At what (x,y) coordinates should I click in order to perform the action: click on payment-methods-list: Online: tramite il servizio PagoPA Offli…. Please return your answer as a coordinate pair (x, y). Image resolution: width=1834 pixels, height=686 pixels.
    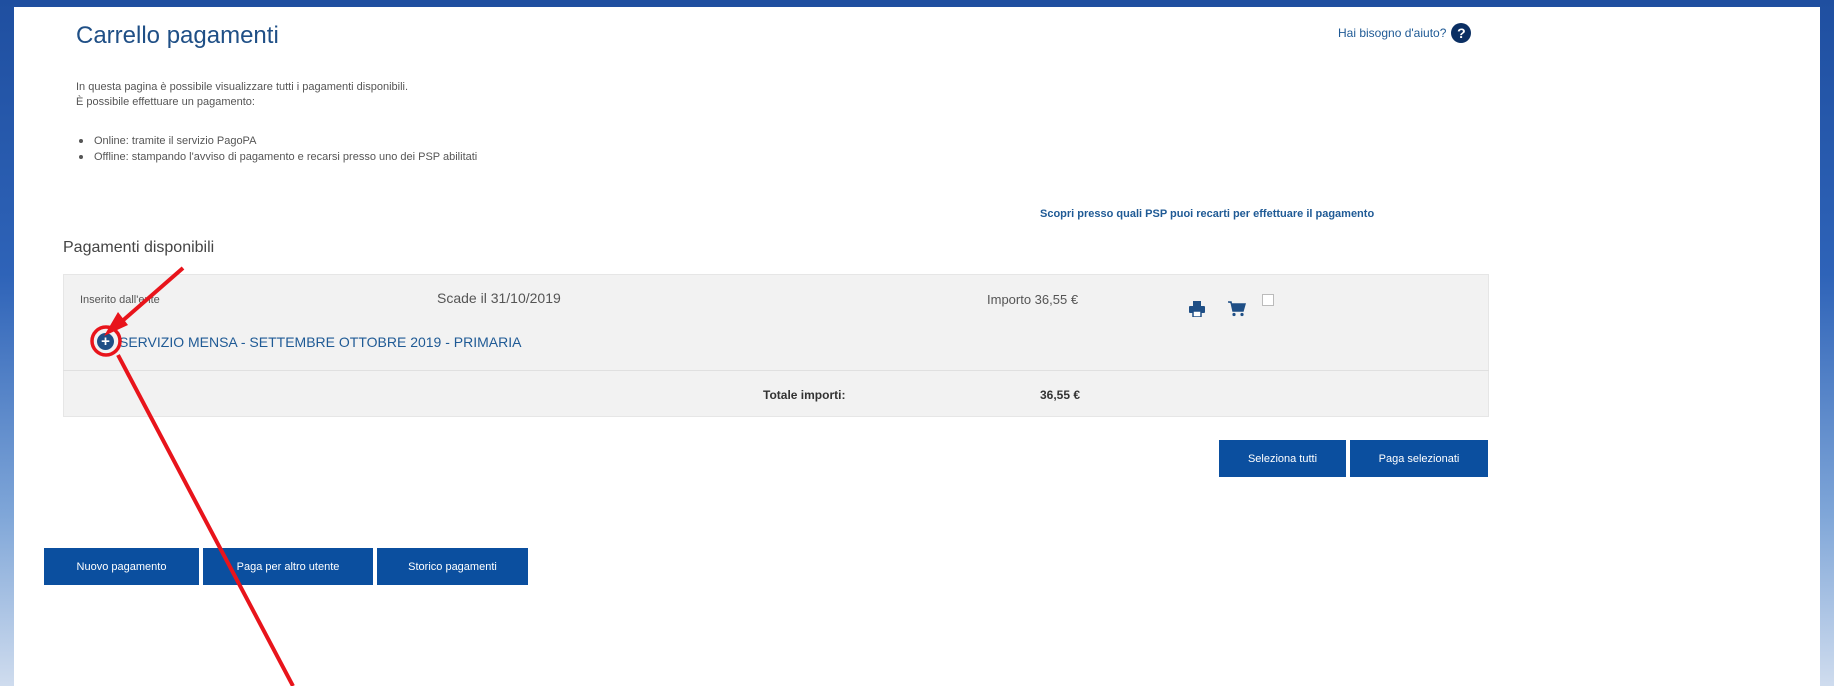
    Looking at the image, I should click on (276, 149).